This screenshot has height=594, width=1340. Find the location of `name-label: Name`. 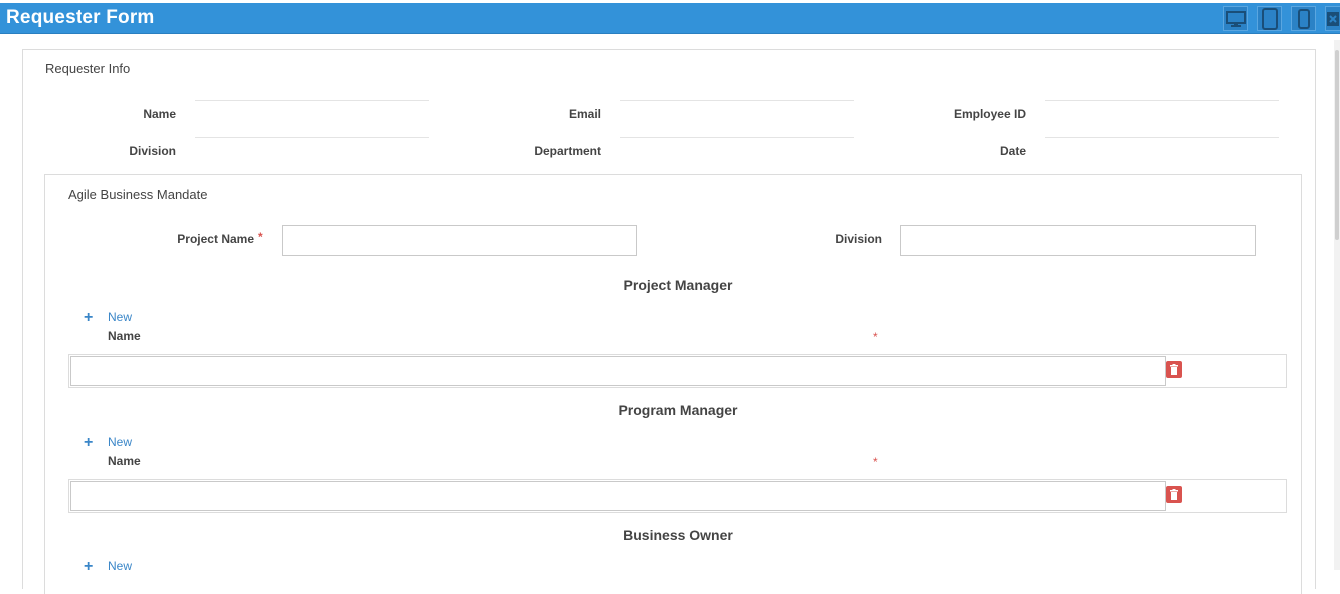

name-label: Name is located at coordinates (159, 114).